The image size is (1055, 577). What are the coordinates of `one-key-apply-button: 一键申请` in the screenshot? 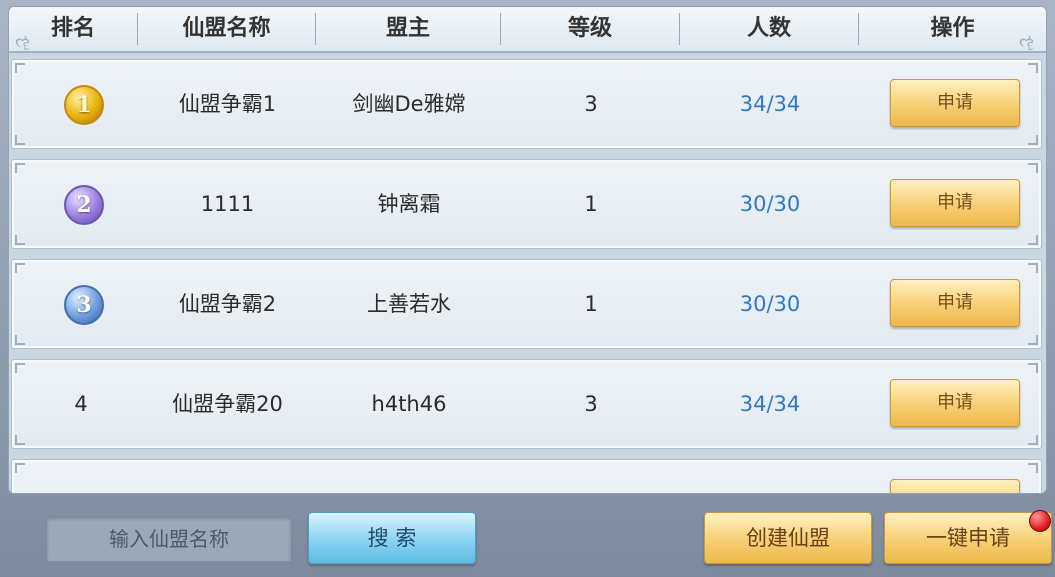 It's located at (968, 538).